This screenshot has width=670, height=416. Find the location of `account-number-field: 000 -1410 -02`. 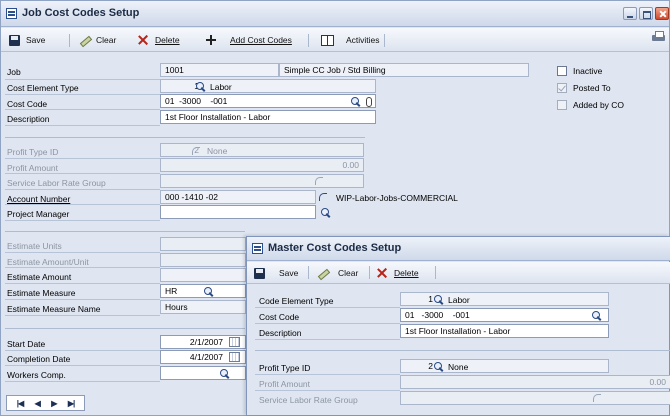

account-number-field: 000 -1410 -02 is located at coordinates (238, 197).